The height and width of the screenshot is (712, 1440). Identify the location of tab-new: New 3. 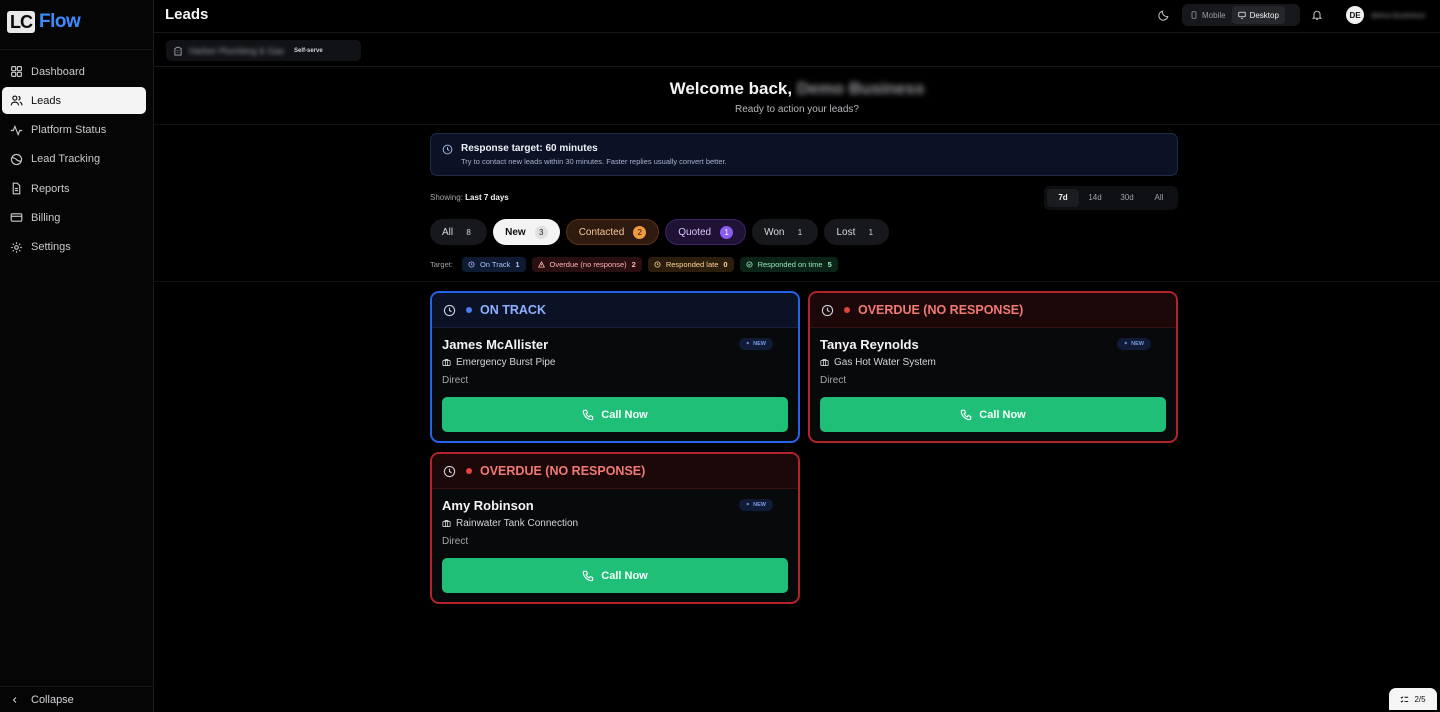
(526, 232).